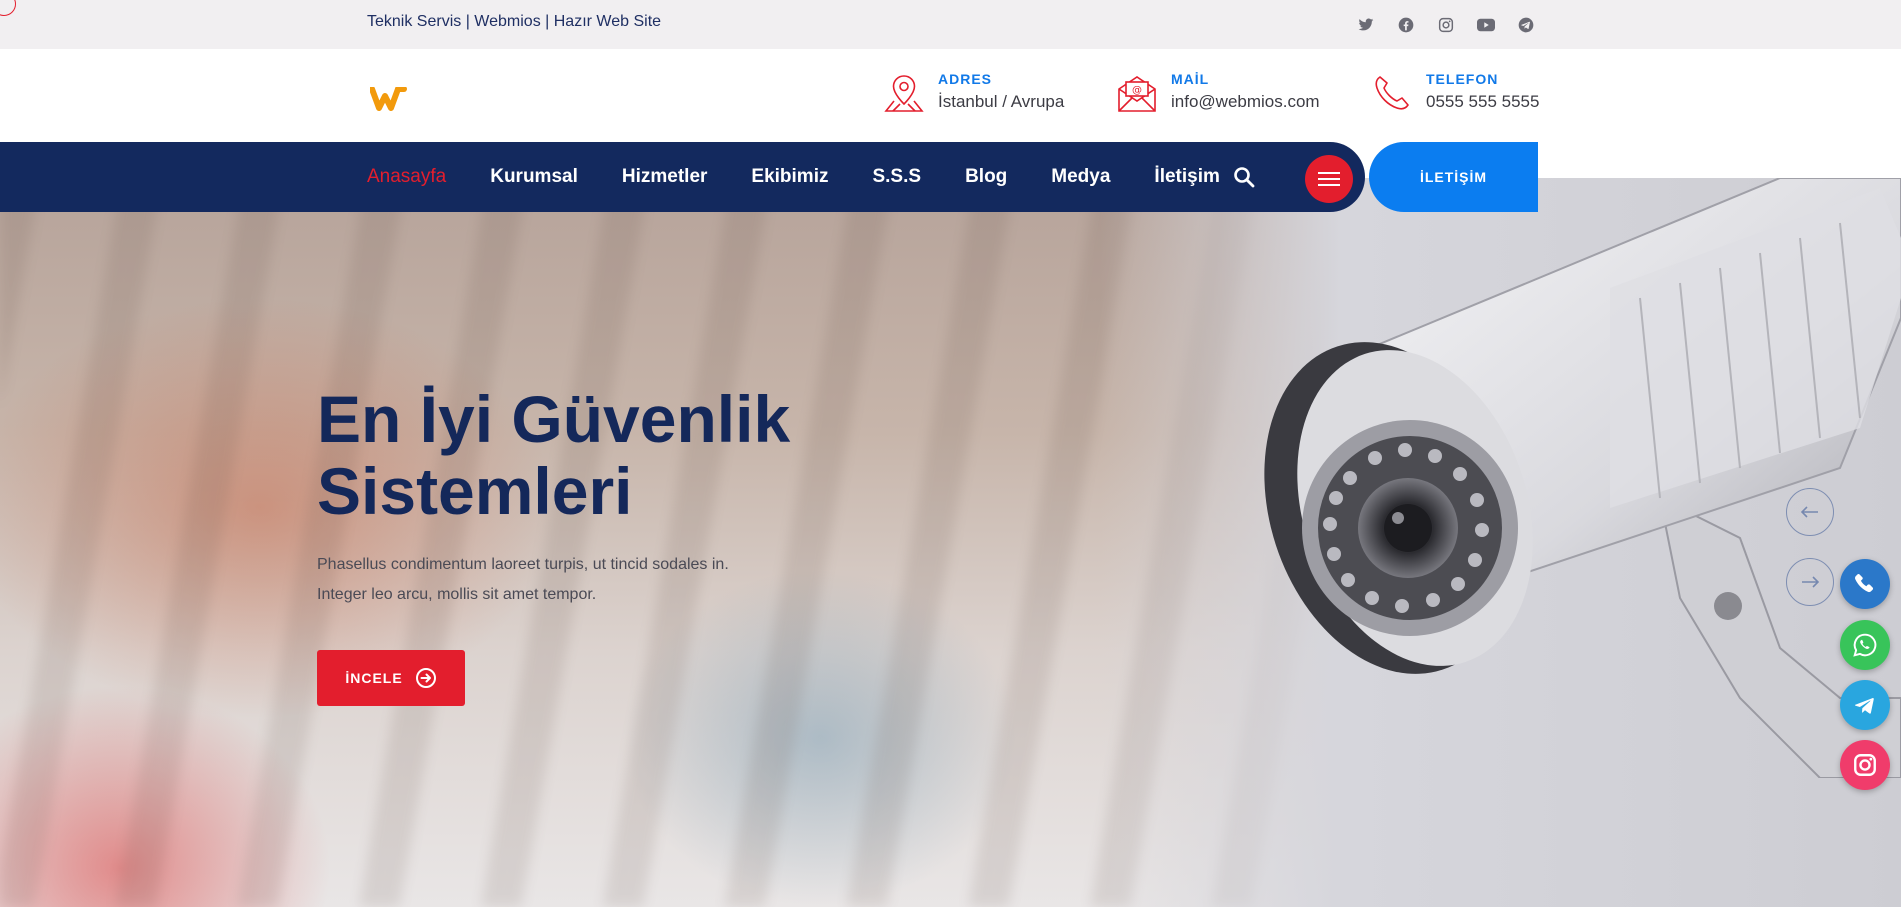  I want to click on float-telegram-button, so click(1865, 705).